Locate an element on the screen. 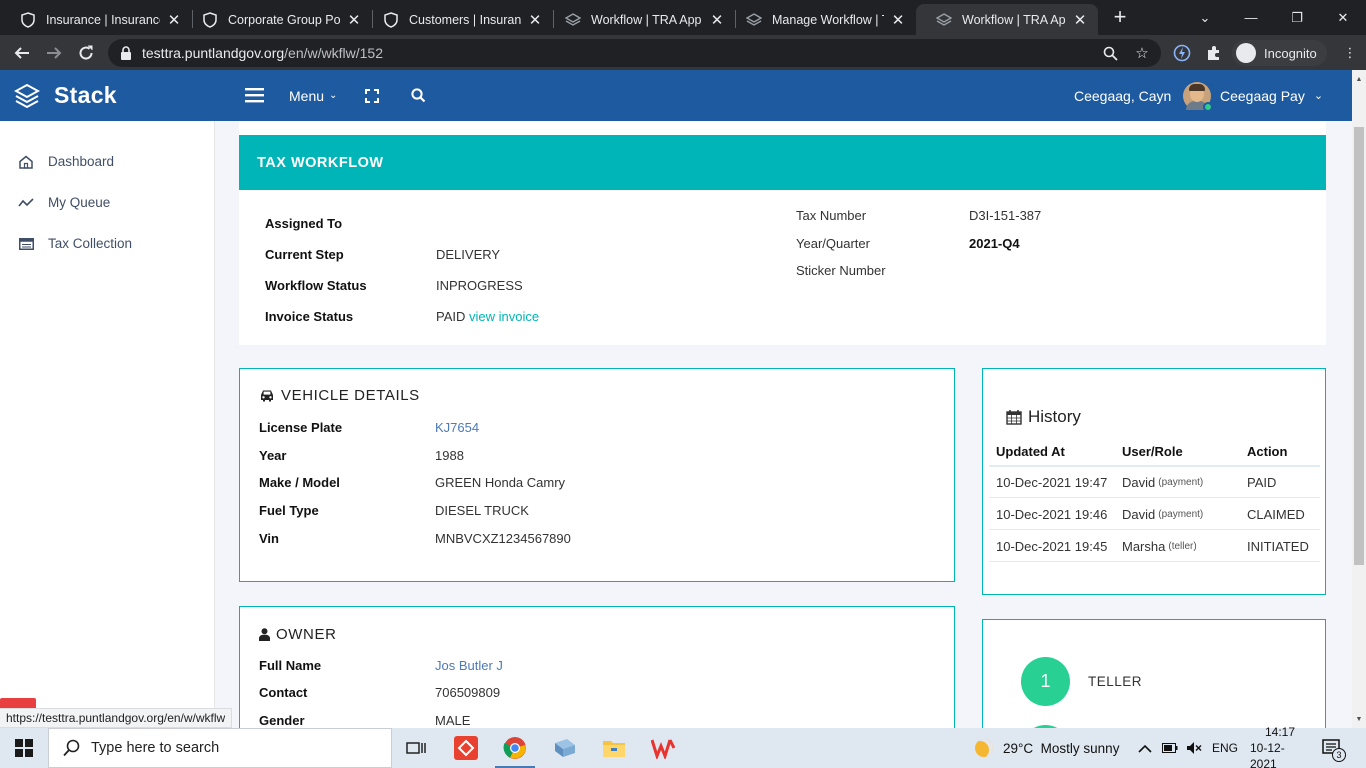 The height and width of the screenshot is (768, 1366). taskbar-search-input: Type here to search is located at coordinates (220, 748).